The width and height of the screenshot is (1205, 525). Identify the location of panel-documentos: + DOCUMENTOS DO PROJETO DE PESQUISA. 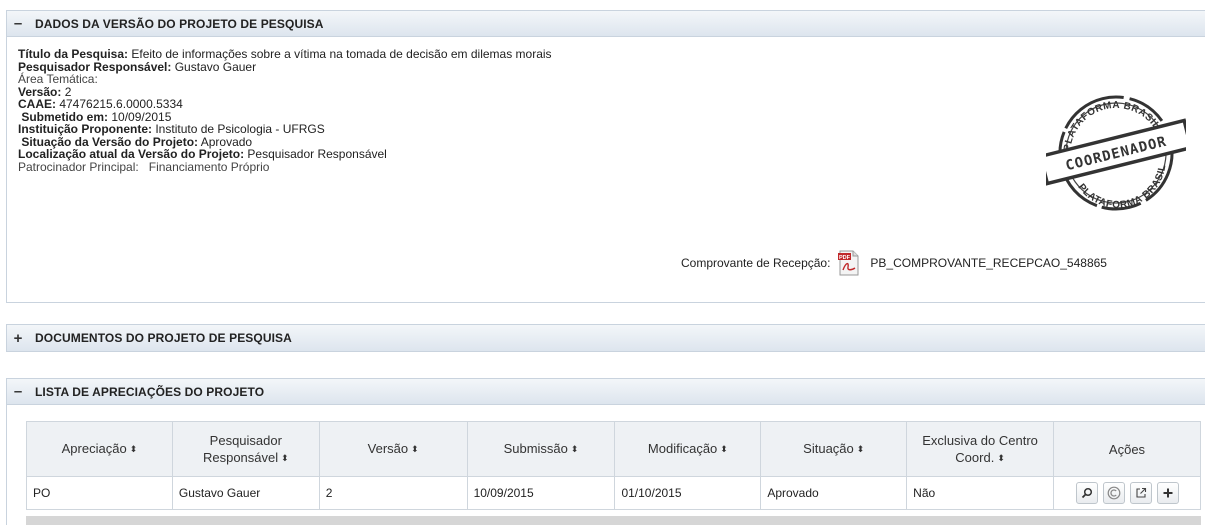
(605, 338).